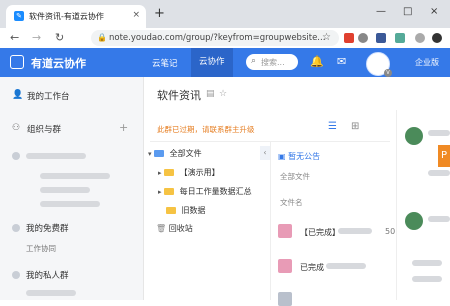 This screenshot has height=306, width=450. I want to click on brand-name: 有道云协作, so click(58, 63).